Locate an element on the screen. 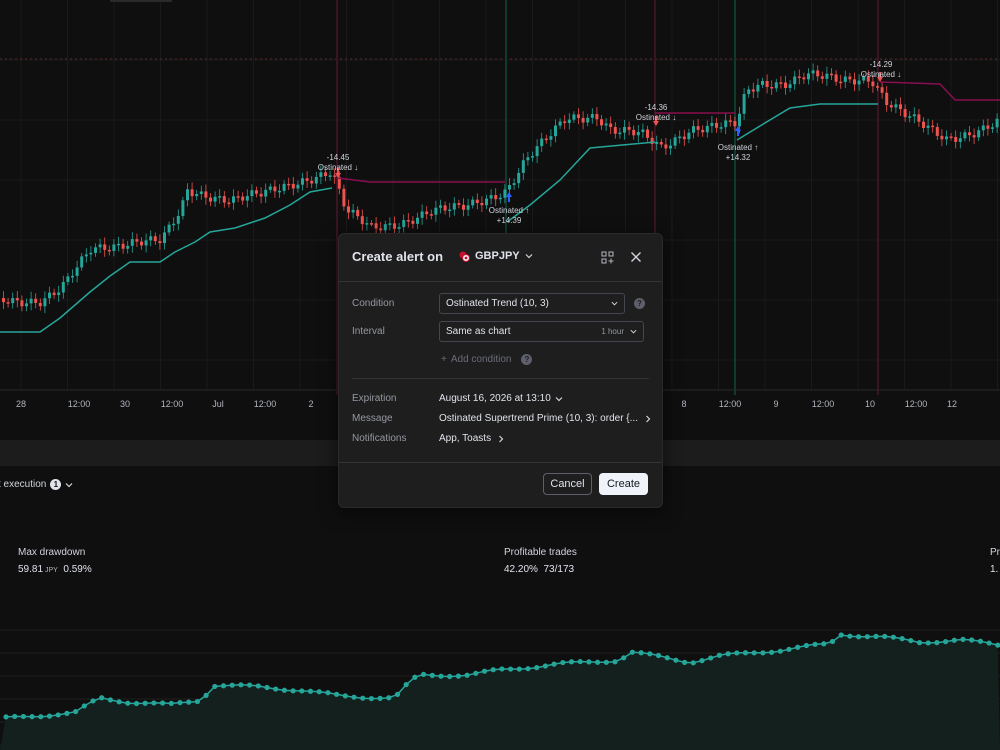  info-icon: 1 is located at coordinates (56, 484).